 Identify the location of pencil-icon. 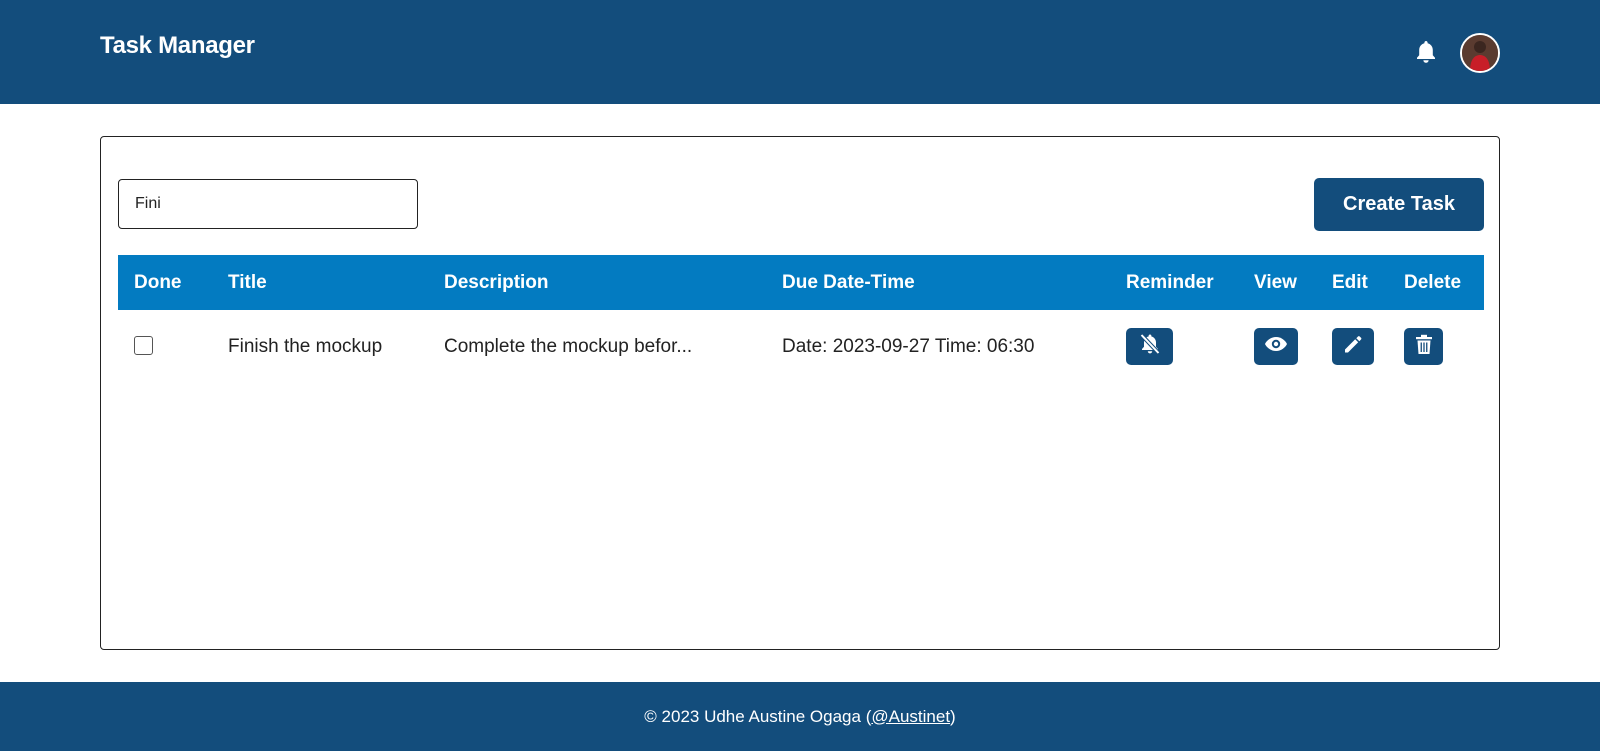
(1353, 346).